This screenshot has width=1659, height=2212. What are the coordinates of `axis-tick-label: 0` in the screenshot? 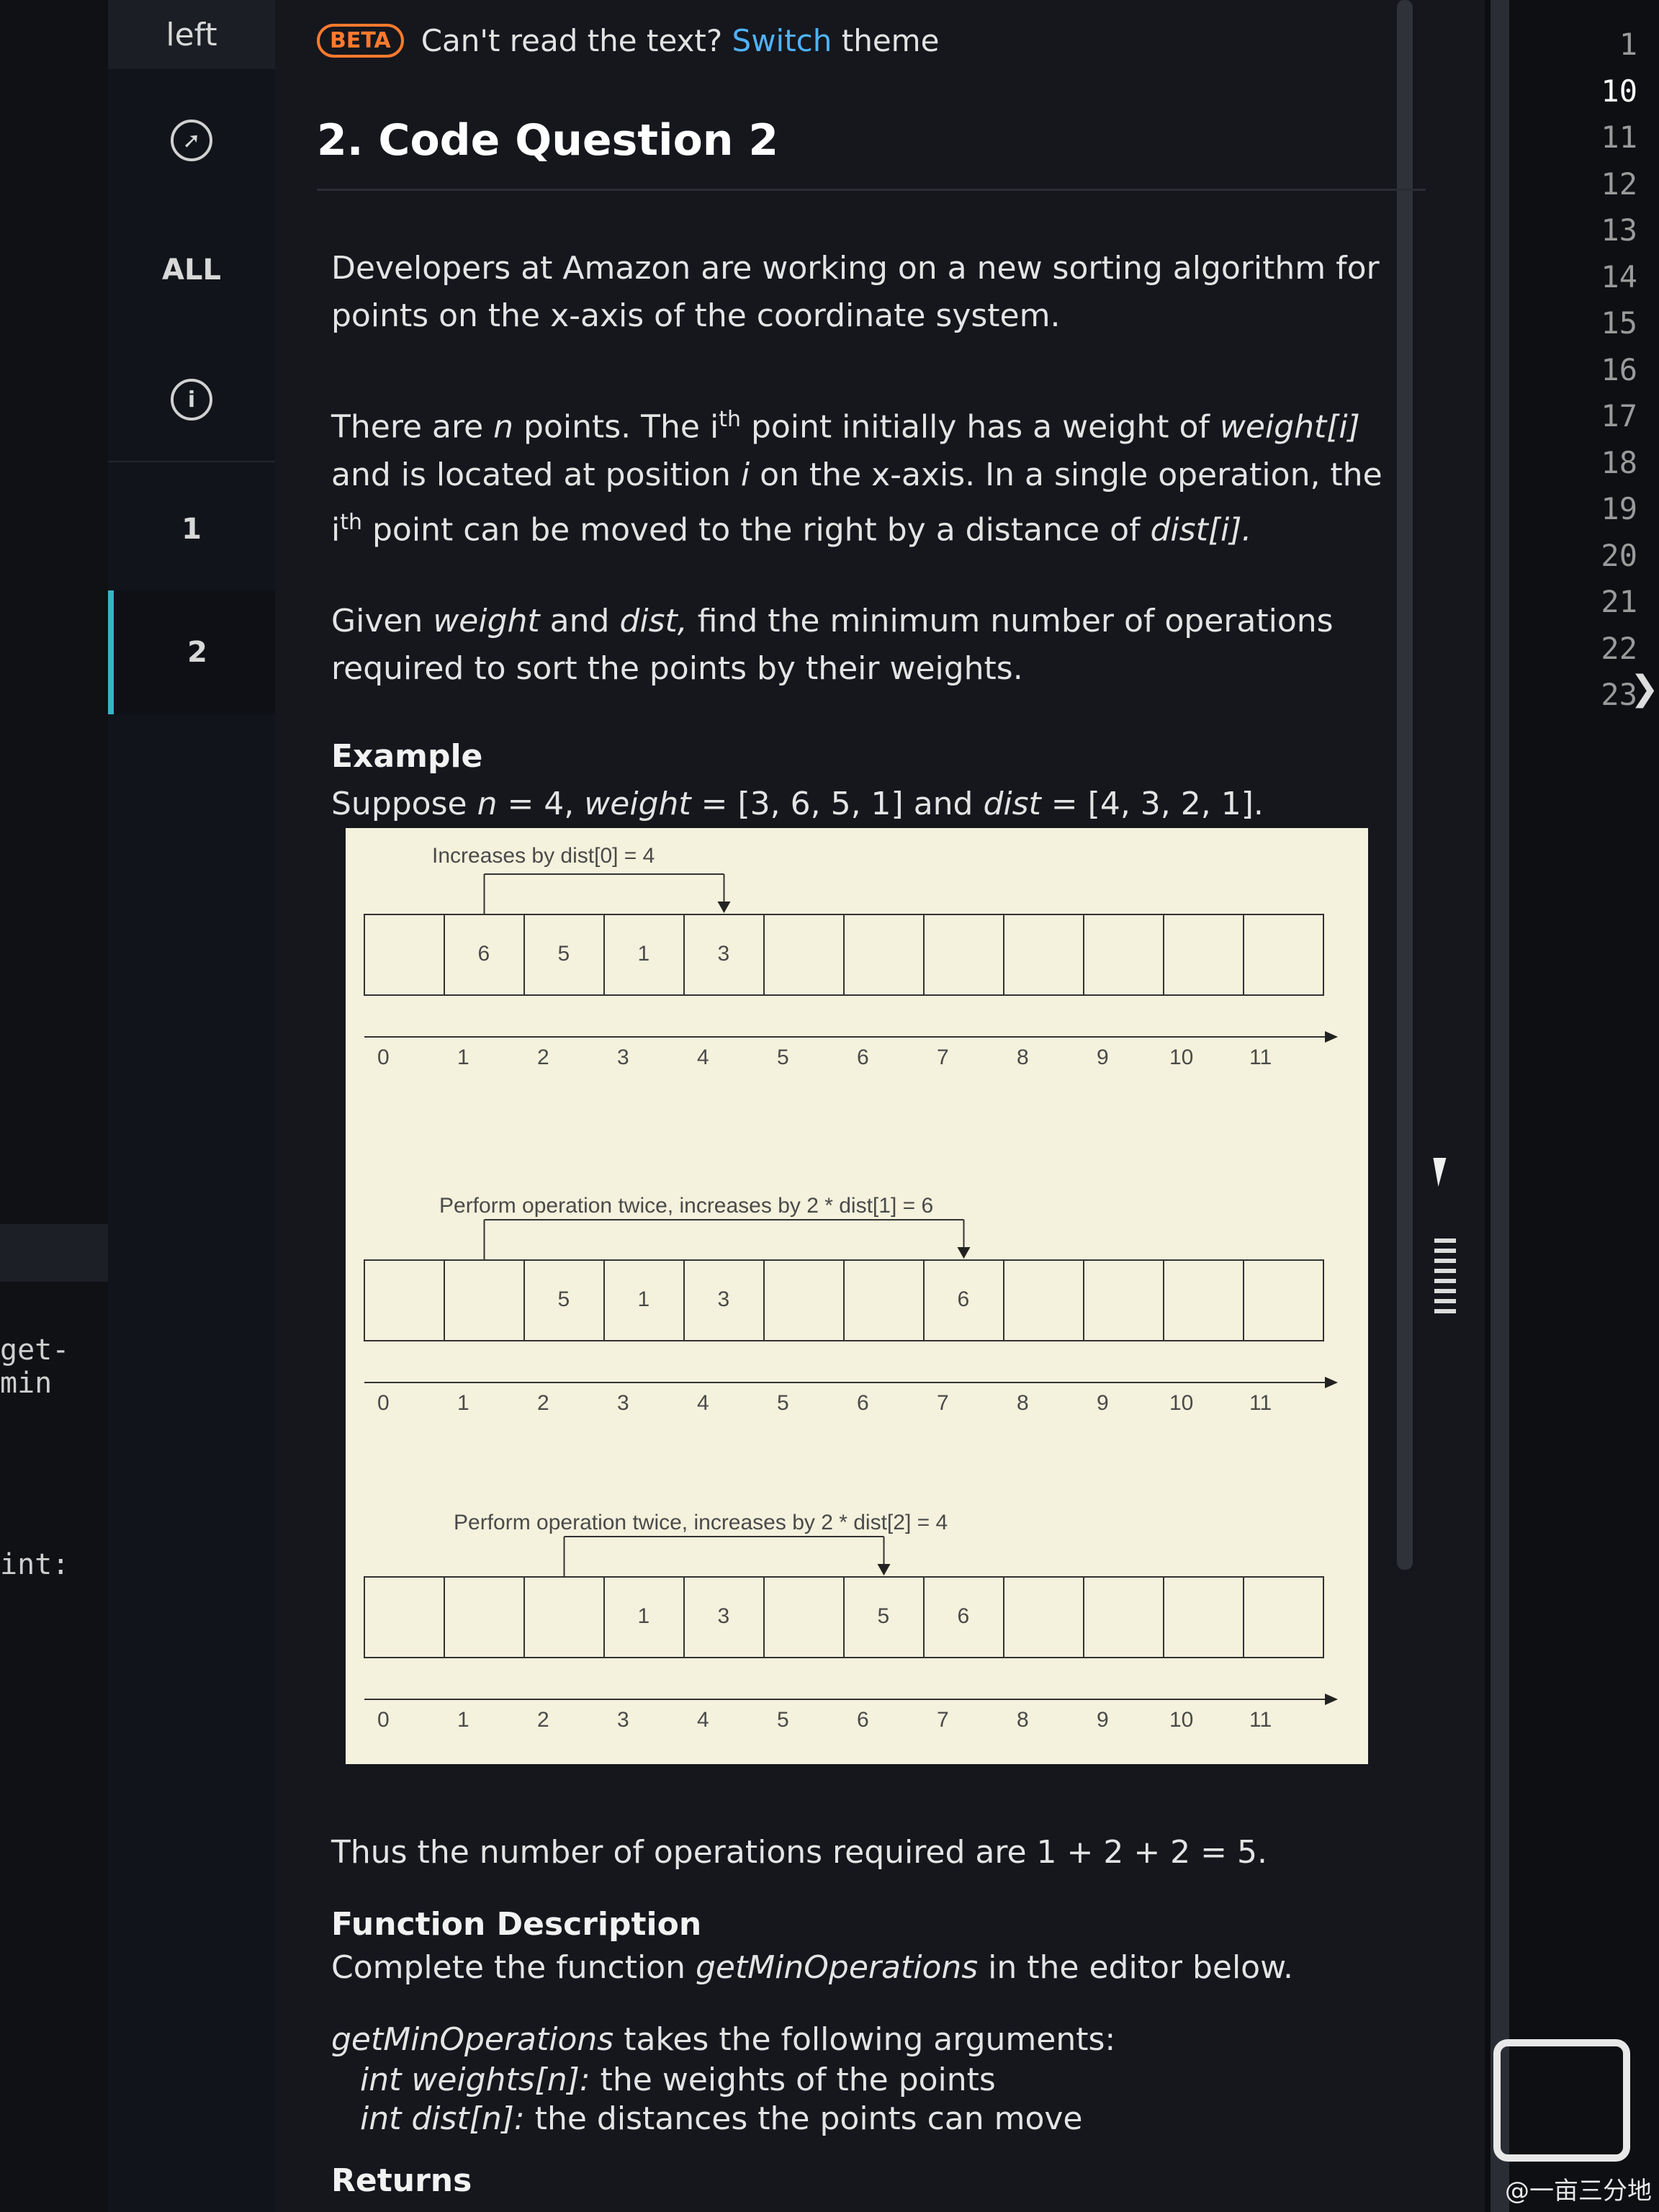 It's located at (384, 1057).